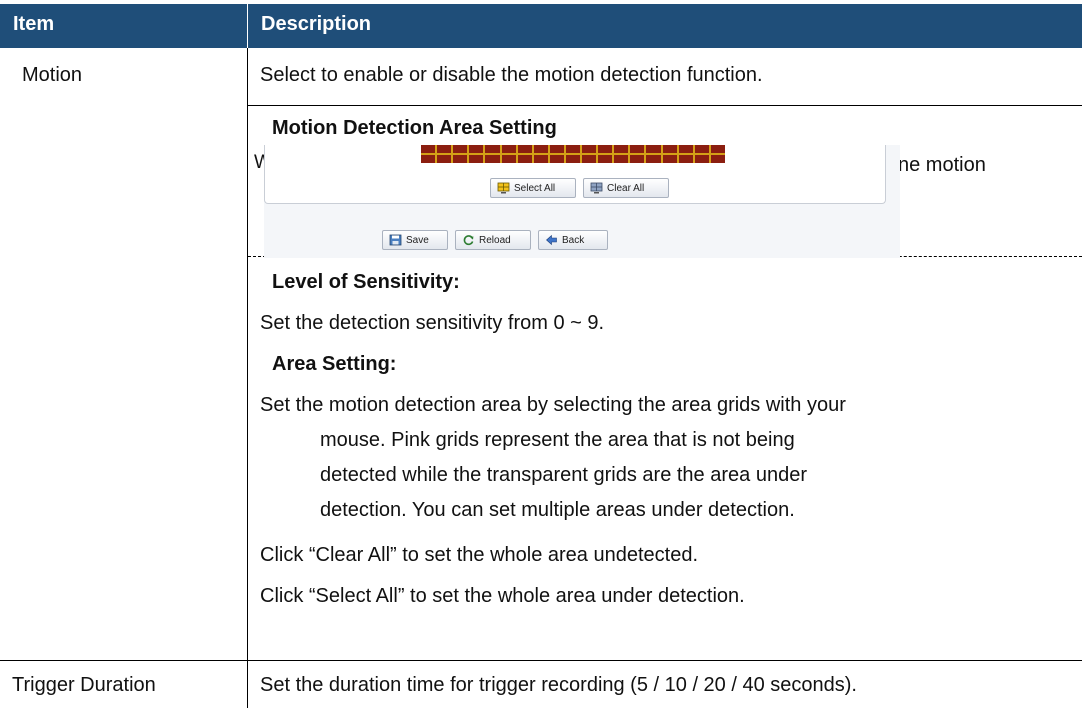 The image size is (1082, 708). Describe the element at coordinates (503, 188) in the screenshot. I see `select-all-icon` at that location.